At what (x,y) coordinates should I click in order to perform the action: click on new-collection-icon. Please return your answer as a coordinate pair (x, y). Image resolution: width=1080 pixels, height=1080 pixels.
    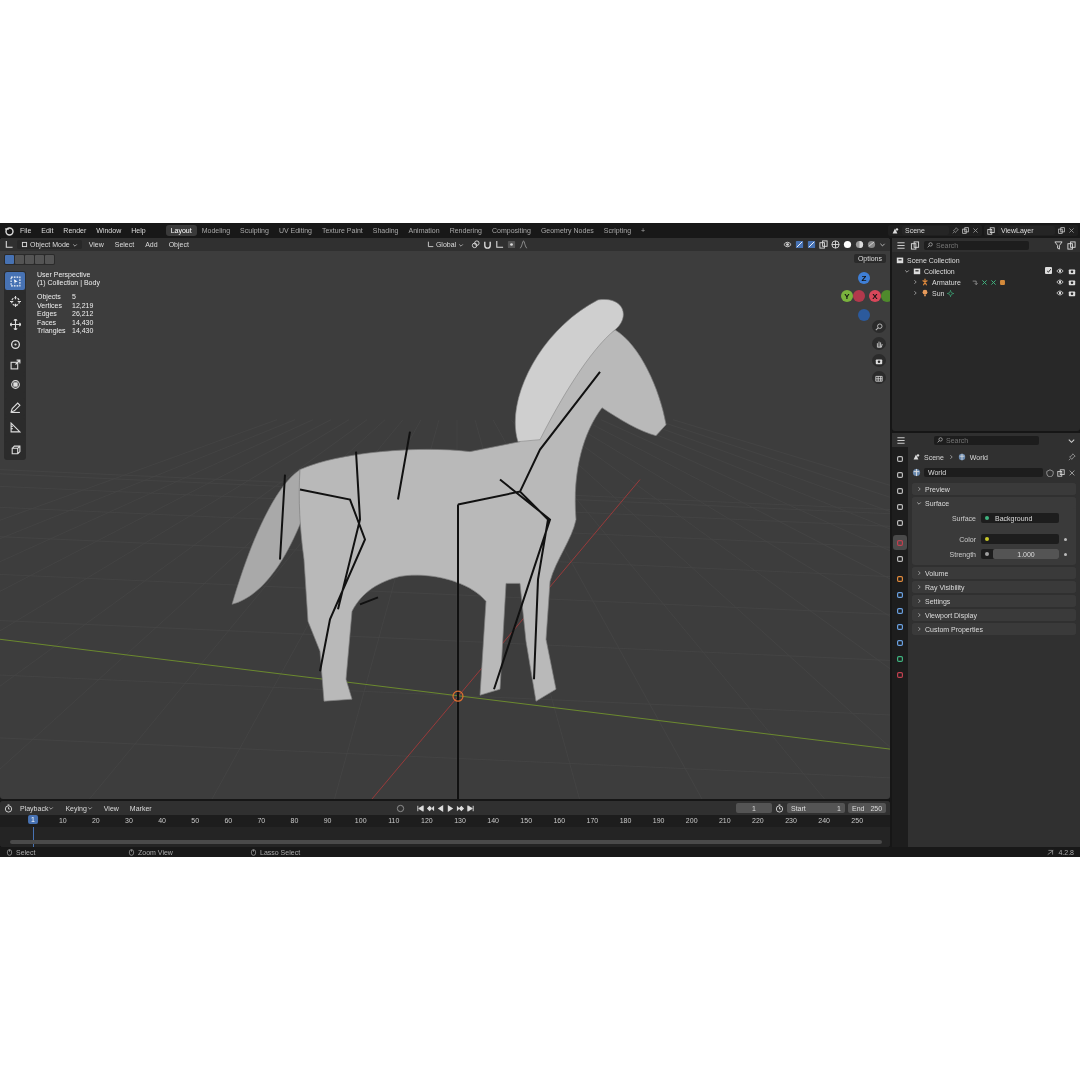
    Looking at the image, I should click on (1071, 245).